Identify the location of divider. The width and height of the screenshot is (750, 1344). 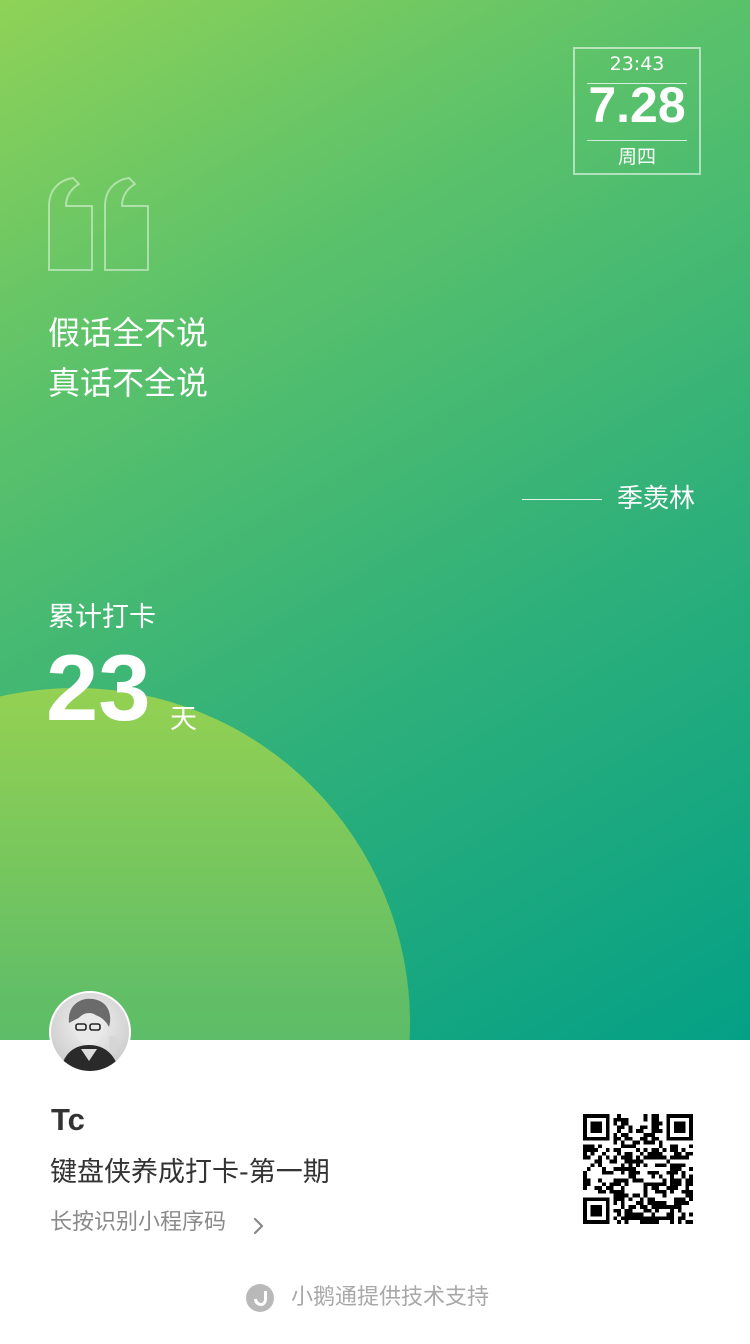
(637, 140).